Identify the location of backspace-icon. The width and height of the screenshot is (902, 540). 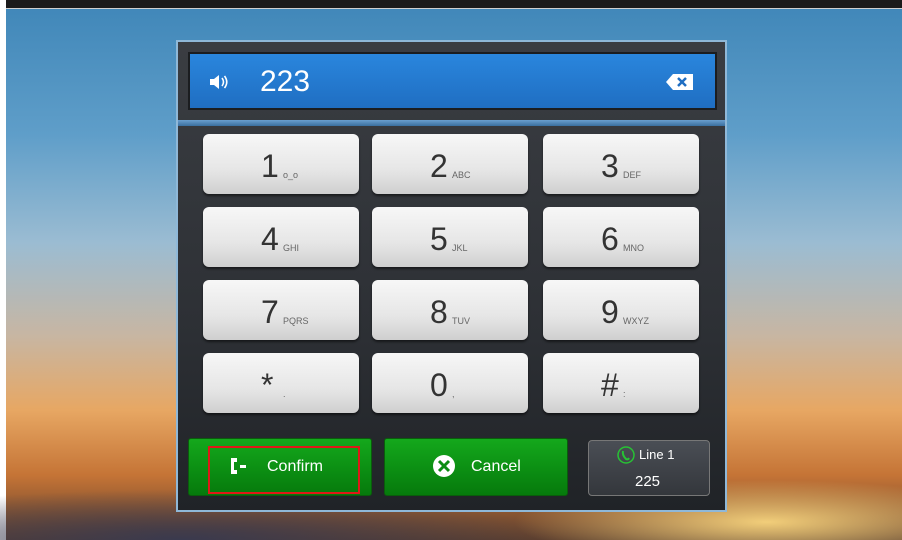
(680, 82).